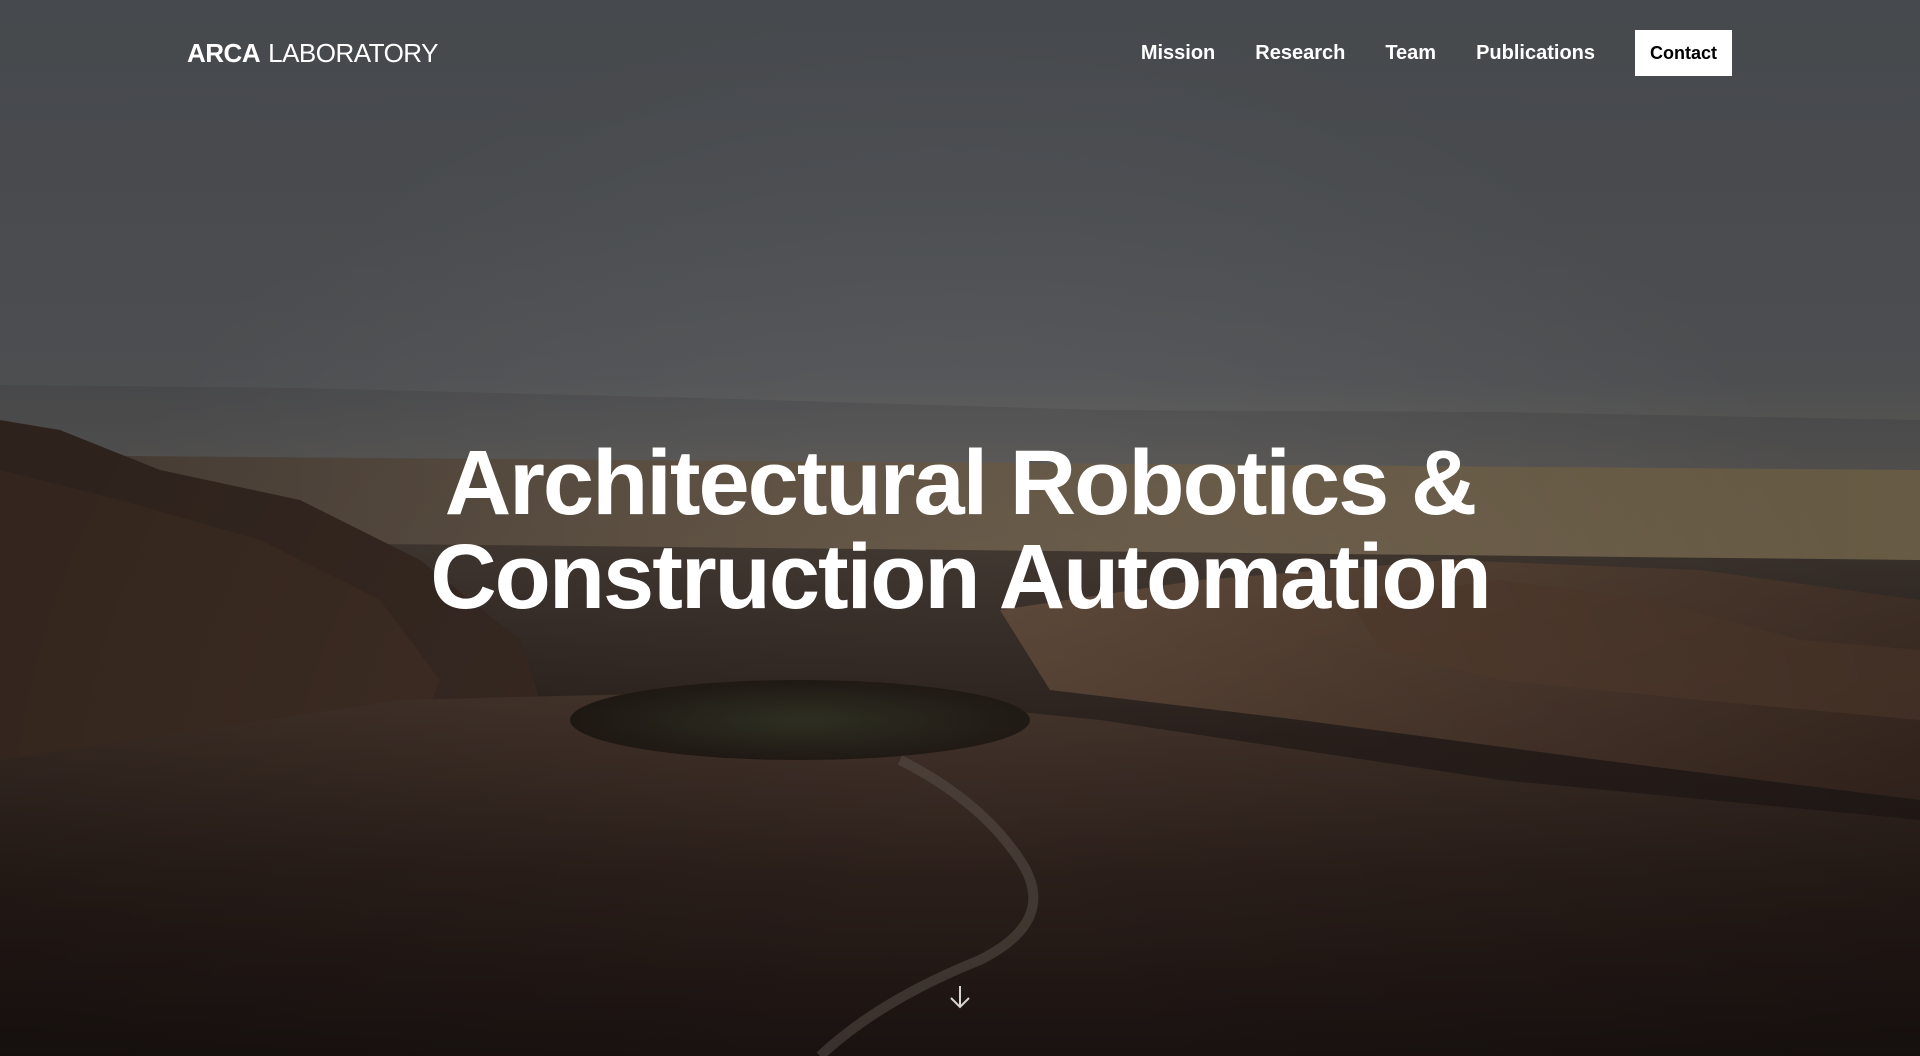 The width and height of the screenshot is (1920, 1056). What do you see at coordinates (1300, 53) in the screenshot?
I see `nav-item-research: Research` at bounding box center [1300, 53].